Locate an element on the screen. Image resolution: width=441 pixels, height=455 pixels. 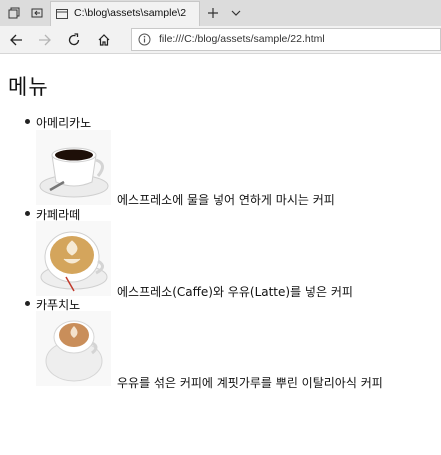
tab-title: C:\blog\assets\sample\2 is located at coordinates (130, 13).